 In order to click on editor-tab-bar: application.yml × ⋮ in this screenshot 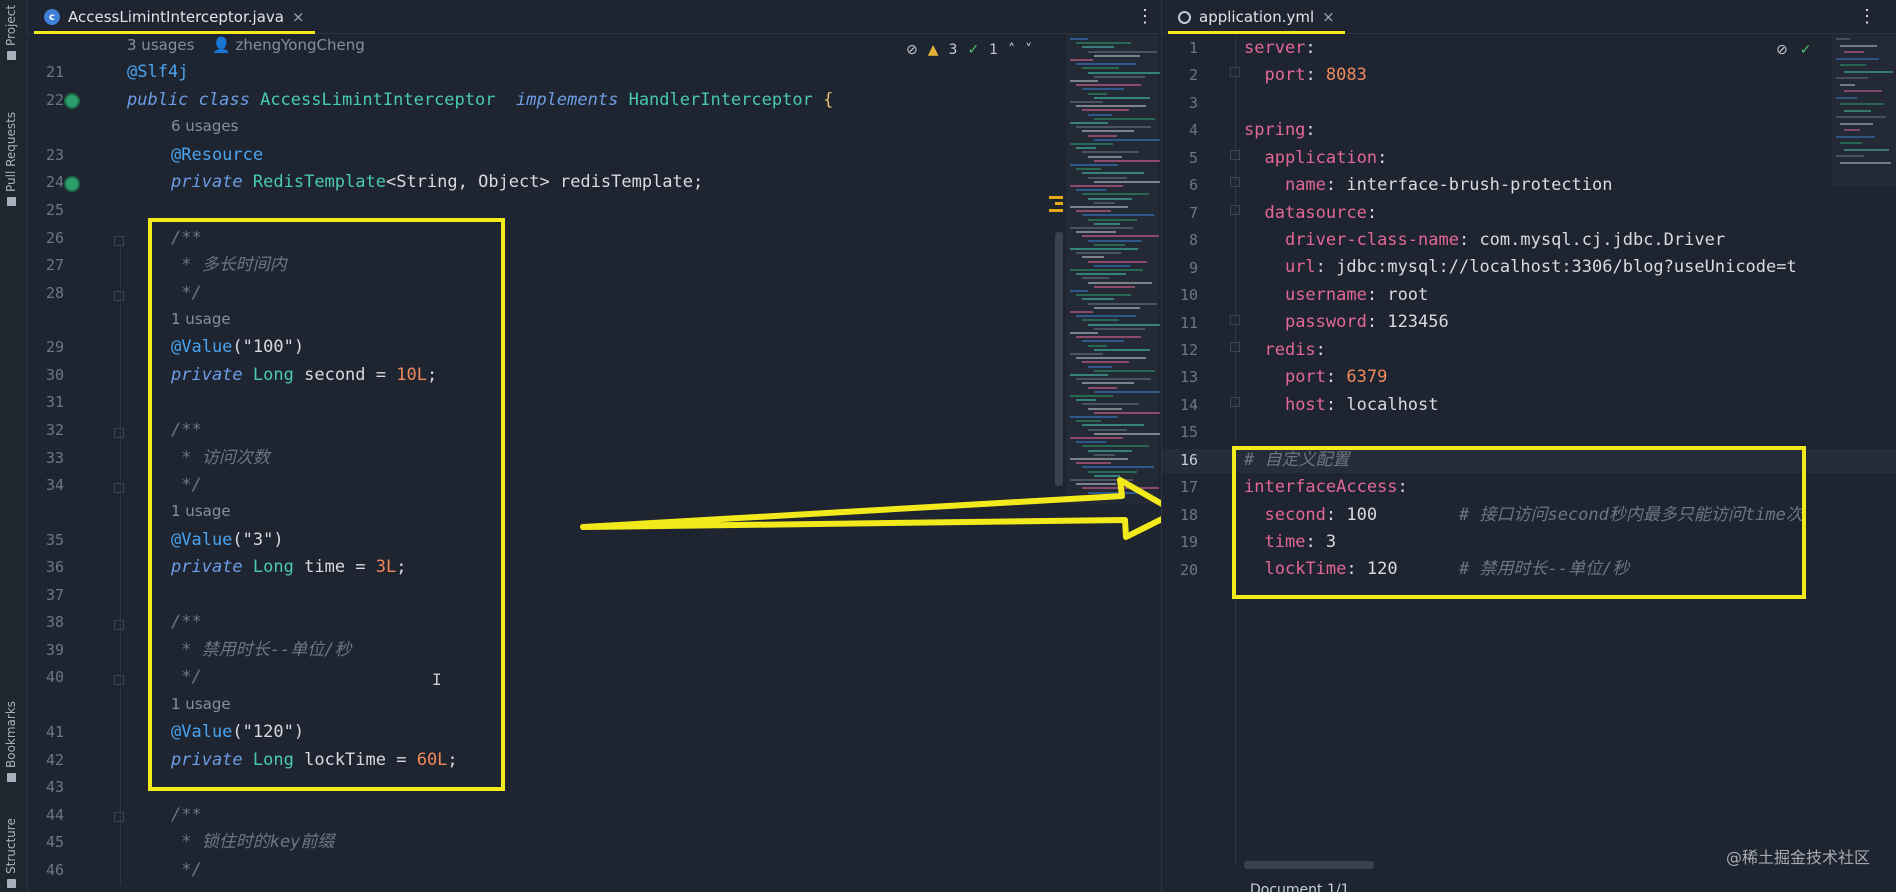, I will do `click(1529, 17)`.